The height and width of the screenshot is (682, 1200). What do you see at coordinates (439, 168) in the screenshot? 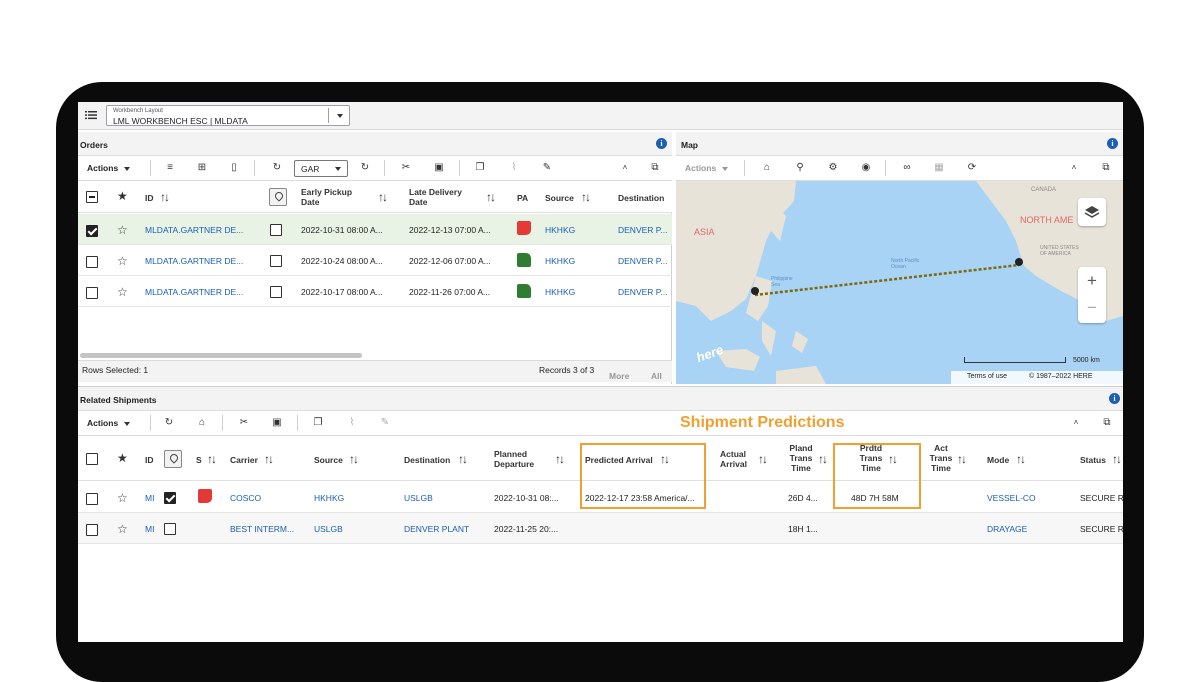
I see `save-icon: ▣` at bounding box center [439, 168].